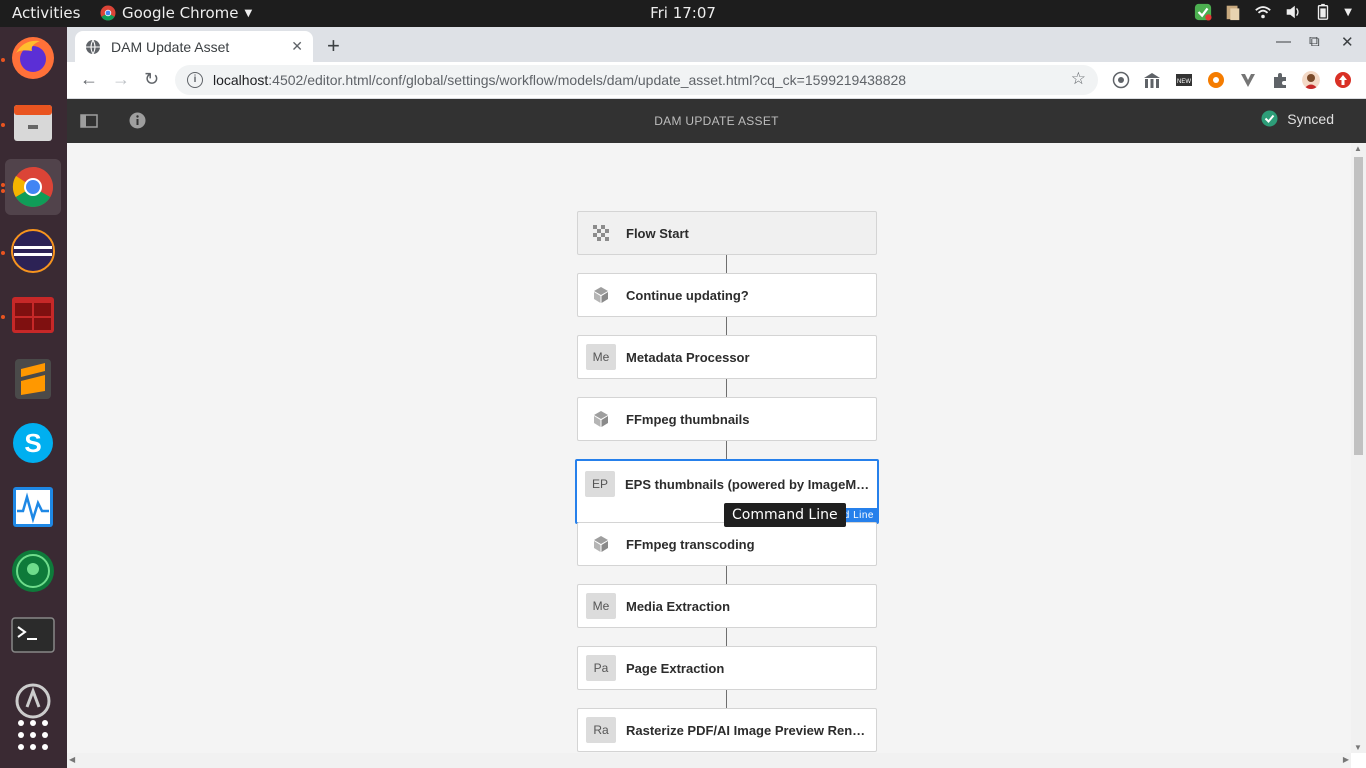 The height and width of the screenshot is (768, 1366). I want to click on workflow-step: FFmpeg thumbnails, so click(727, 419).